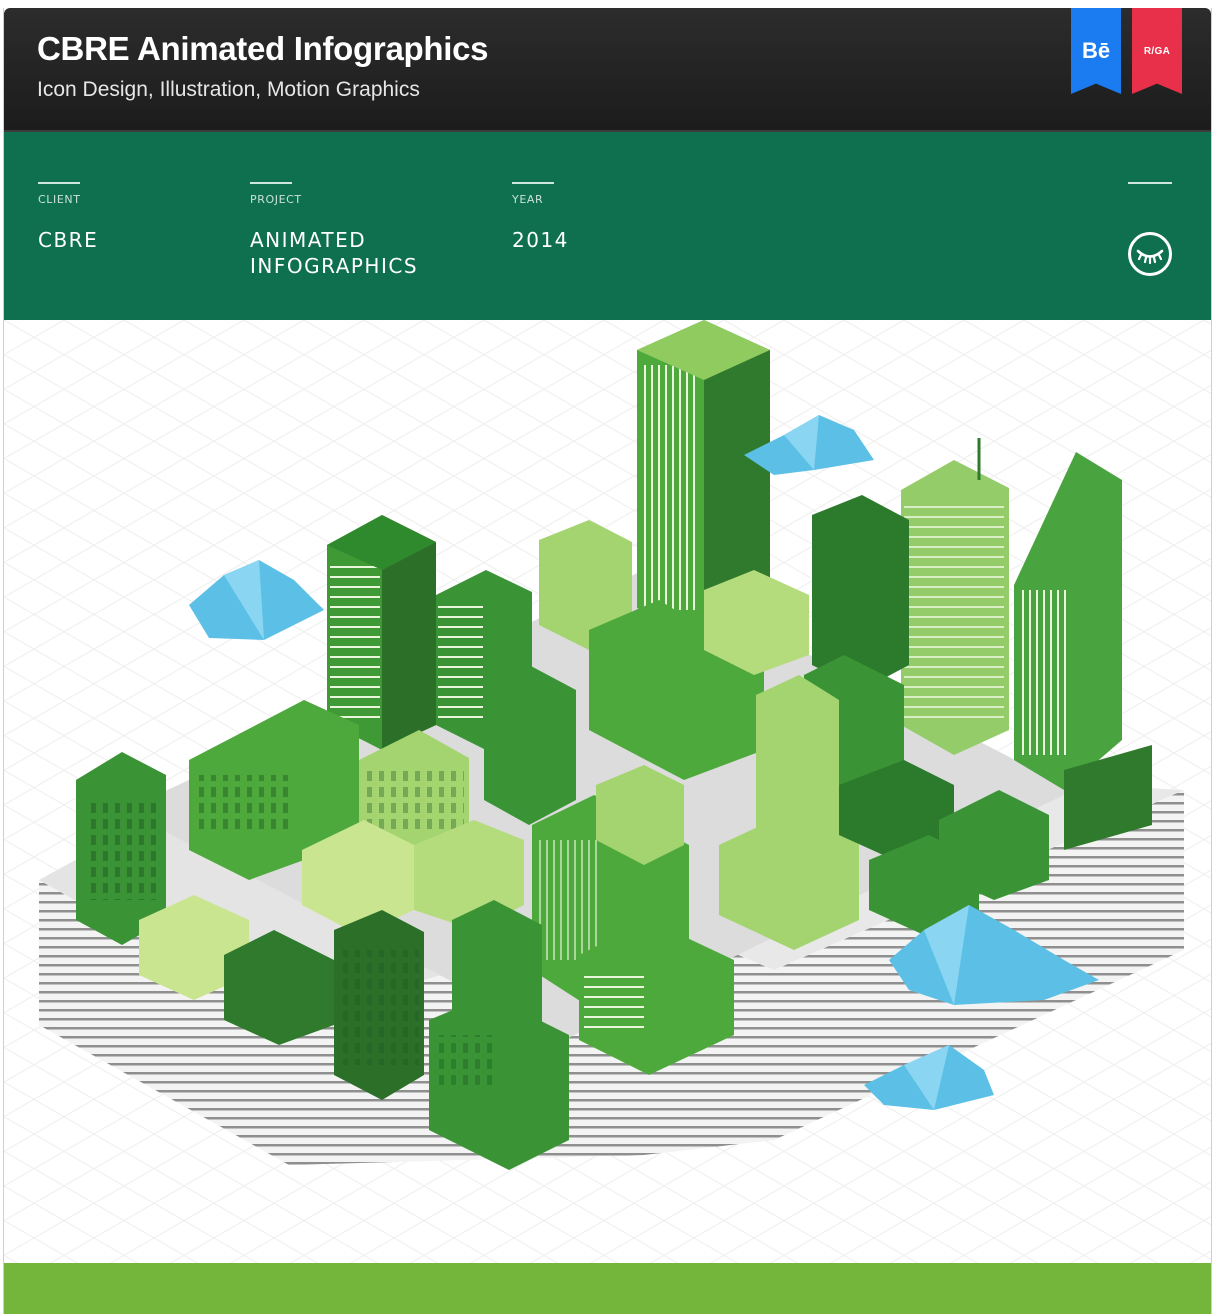 Image resolution: width=1212 pixels, height=1314 pixels. What do you see at coordinates (59, 199) in the screenshot?
I see `client-label: CLIENT` at bounding box center [59, 199].